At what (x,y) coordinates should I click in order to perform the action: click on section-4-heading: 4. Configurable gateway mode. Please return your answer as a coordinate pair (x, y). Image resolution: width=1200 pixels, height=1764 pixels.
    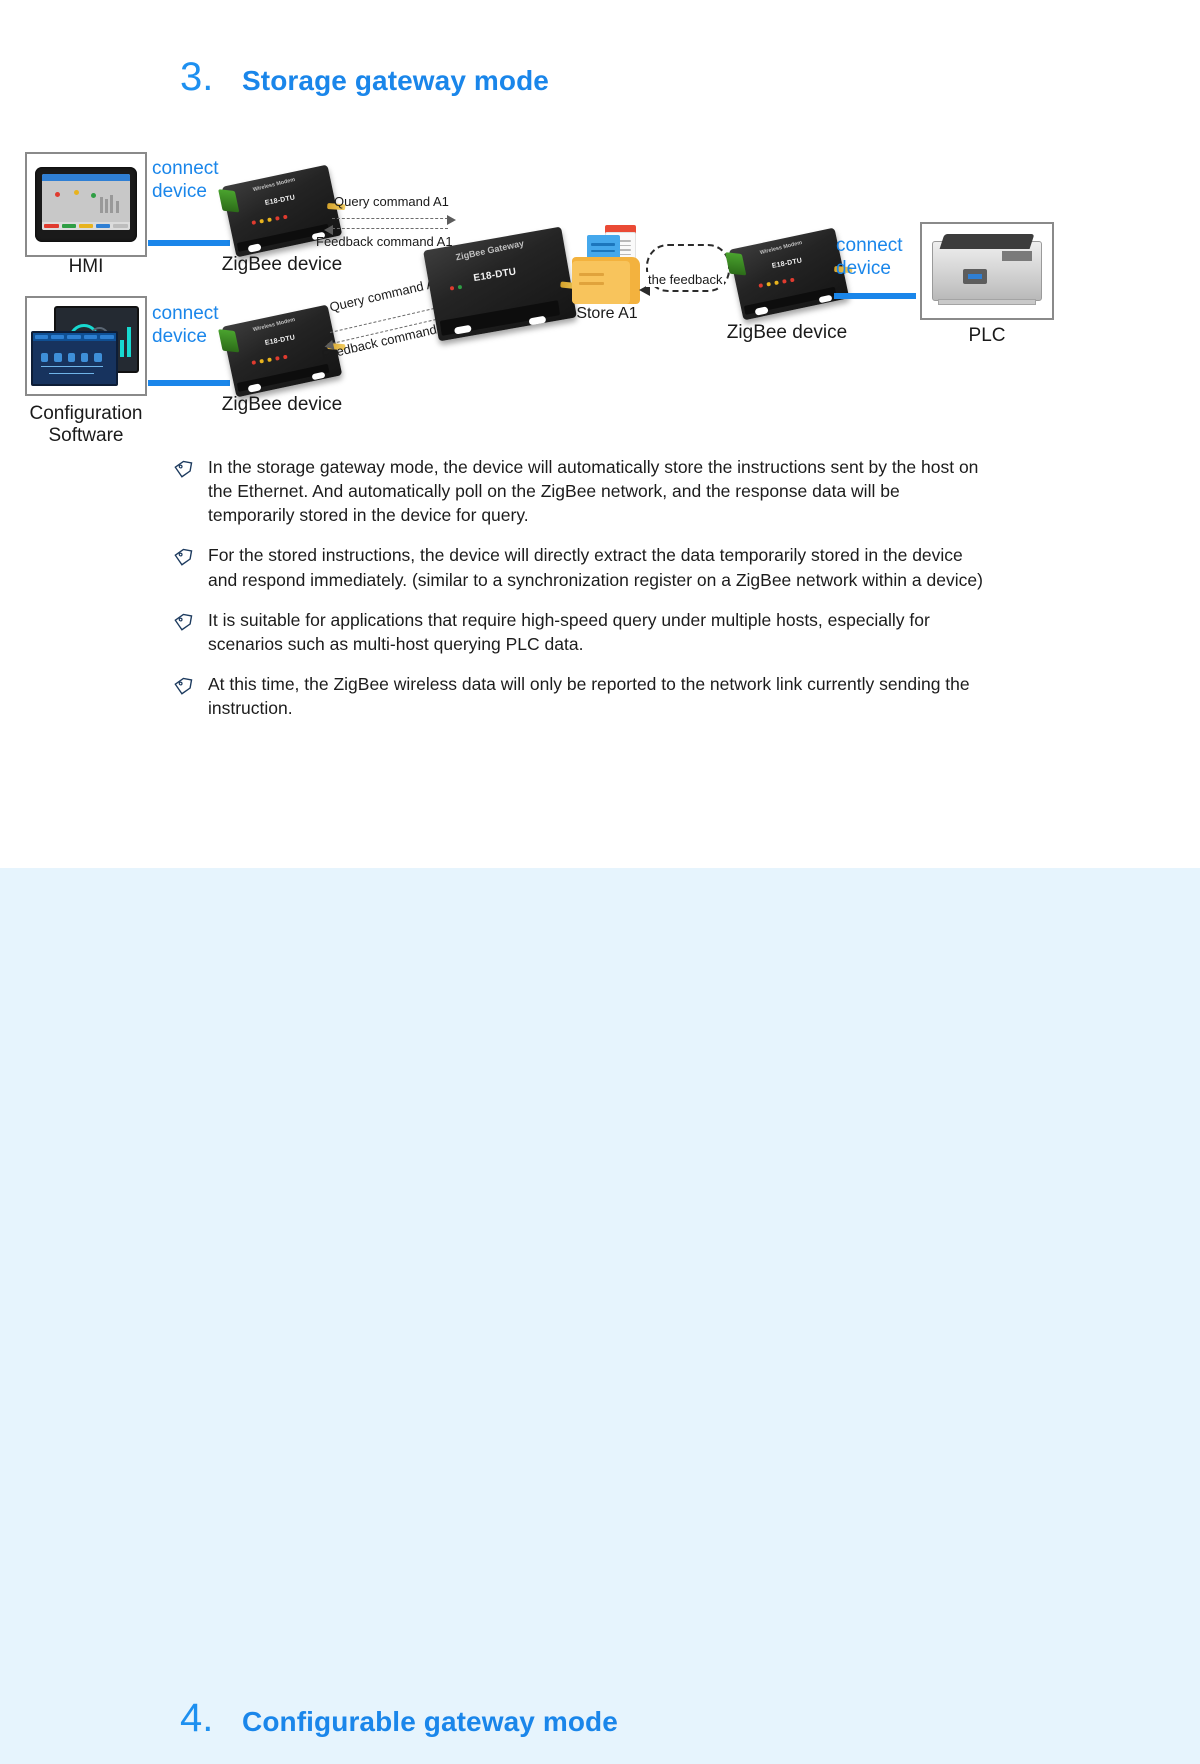
    Looking at the image, I should click on (399, 1718).